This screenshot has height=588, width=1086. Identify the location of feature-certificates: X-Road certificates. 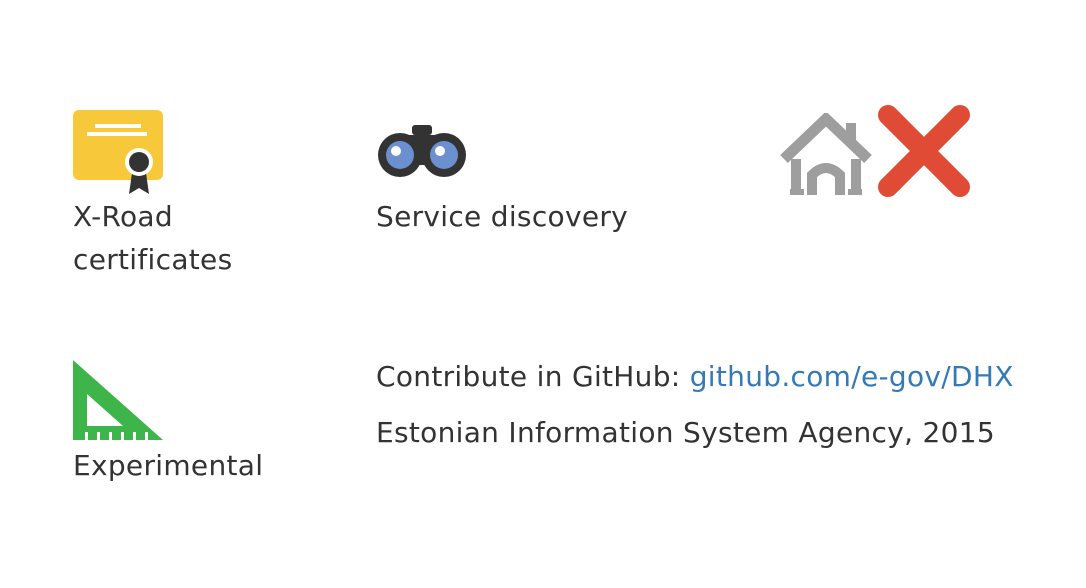
(152, 195).